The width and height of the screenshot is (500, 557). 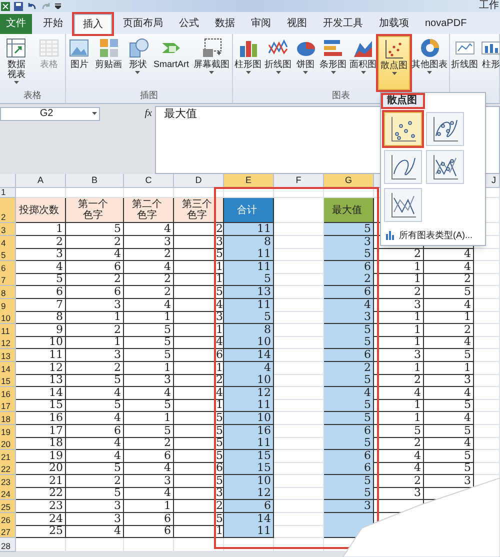 What do you see at coordinates (8, 456) in the screenshot?
I see `row-header: 21` at bounding box center [8, 456].